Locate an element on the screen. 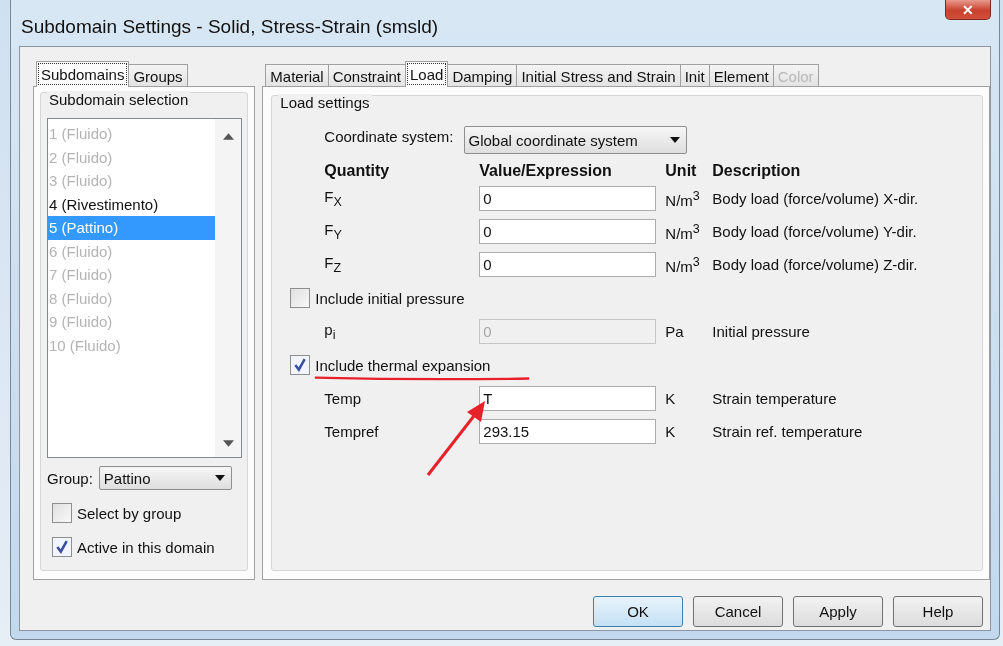 The width and height of the screenshot is (1003, 646). checkbox-label: Include initial pressure is located at coordinates (390, 298).